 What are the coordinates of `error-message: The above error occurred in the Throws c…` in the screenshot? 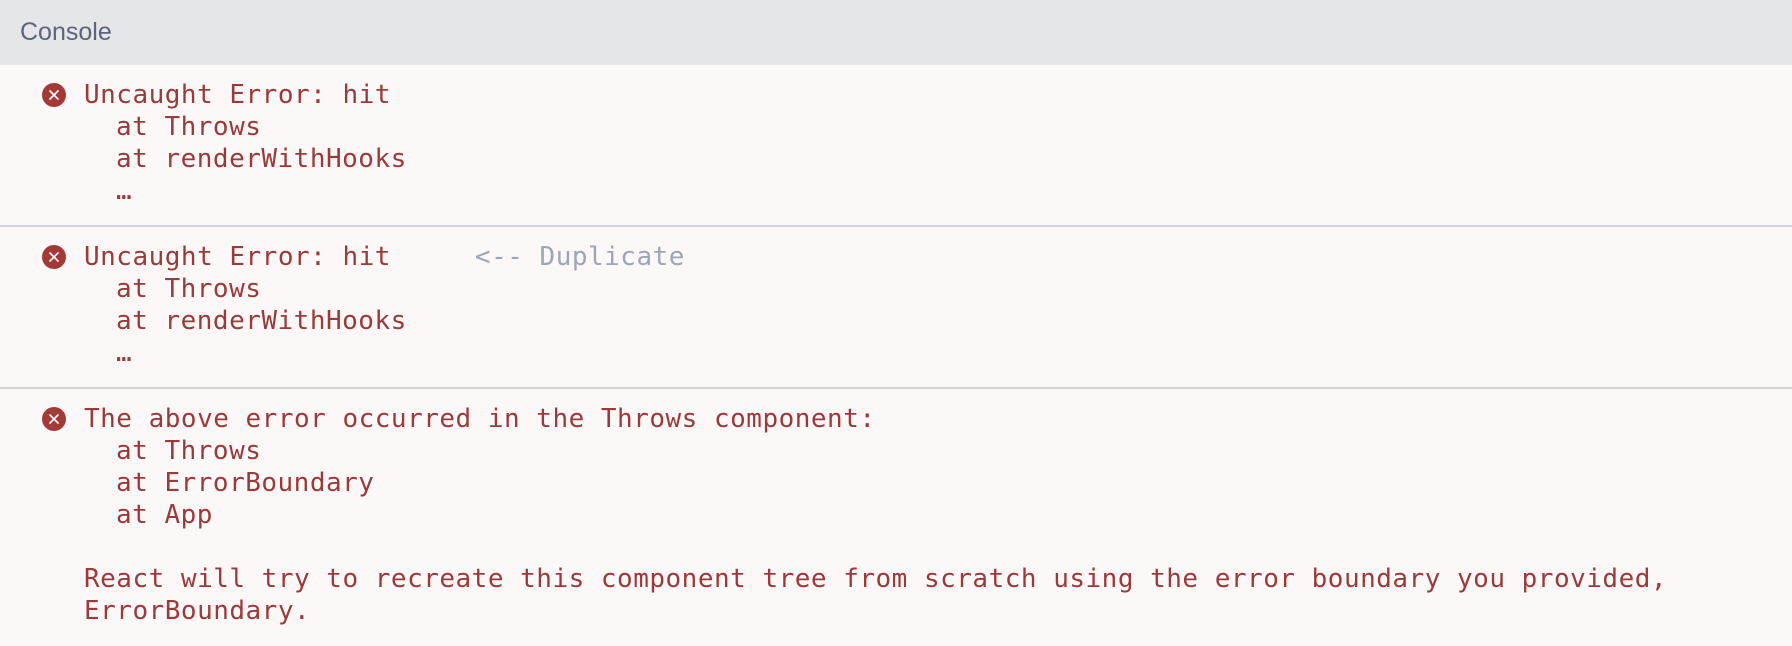 It's located at (480, 419).